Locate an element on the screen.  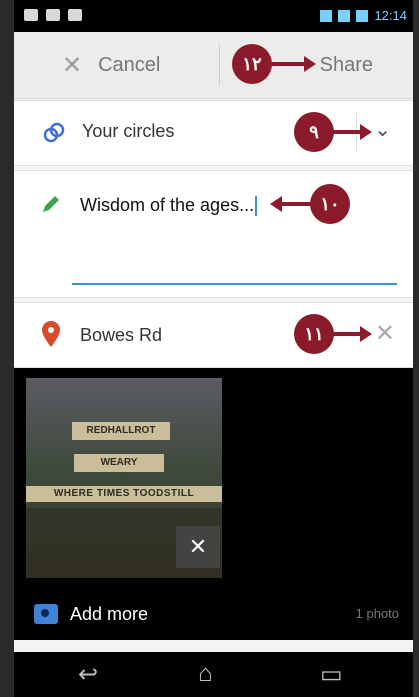
input-underline is located at coordinates (234, 284).